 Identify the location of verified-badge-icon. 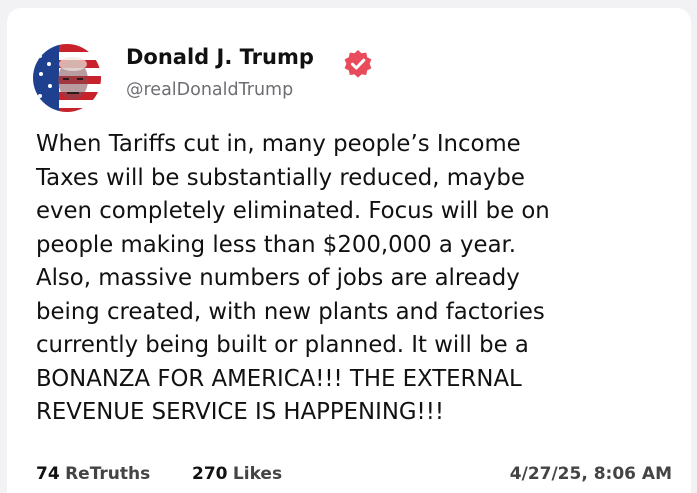
(358, 64).